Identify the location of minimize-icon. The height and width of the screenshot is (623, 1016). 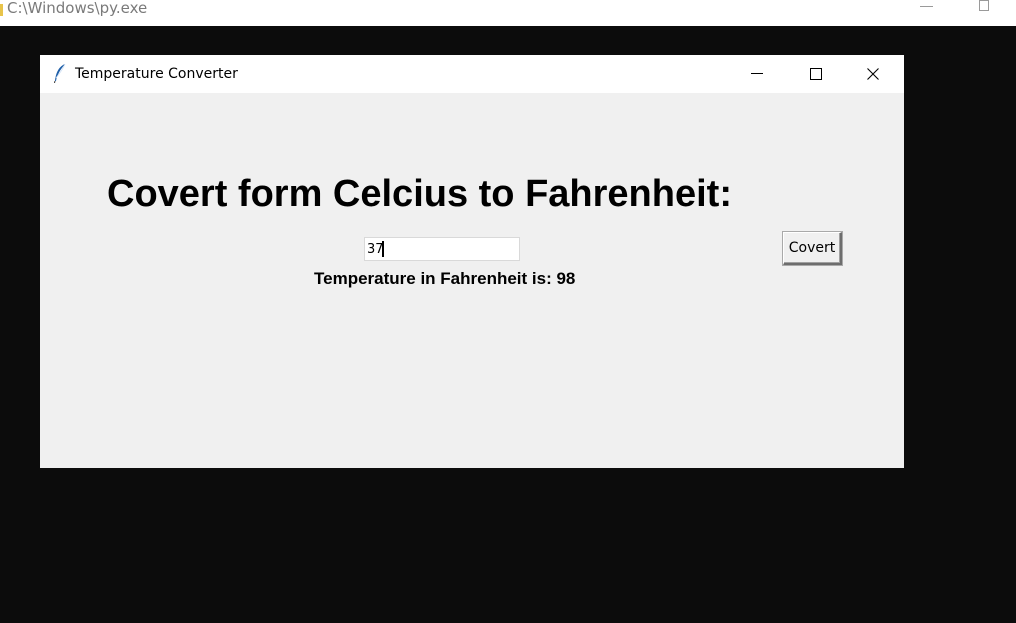
(757, 73).